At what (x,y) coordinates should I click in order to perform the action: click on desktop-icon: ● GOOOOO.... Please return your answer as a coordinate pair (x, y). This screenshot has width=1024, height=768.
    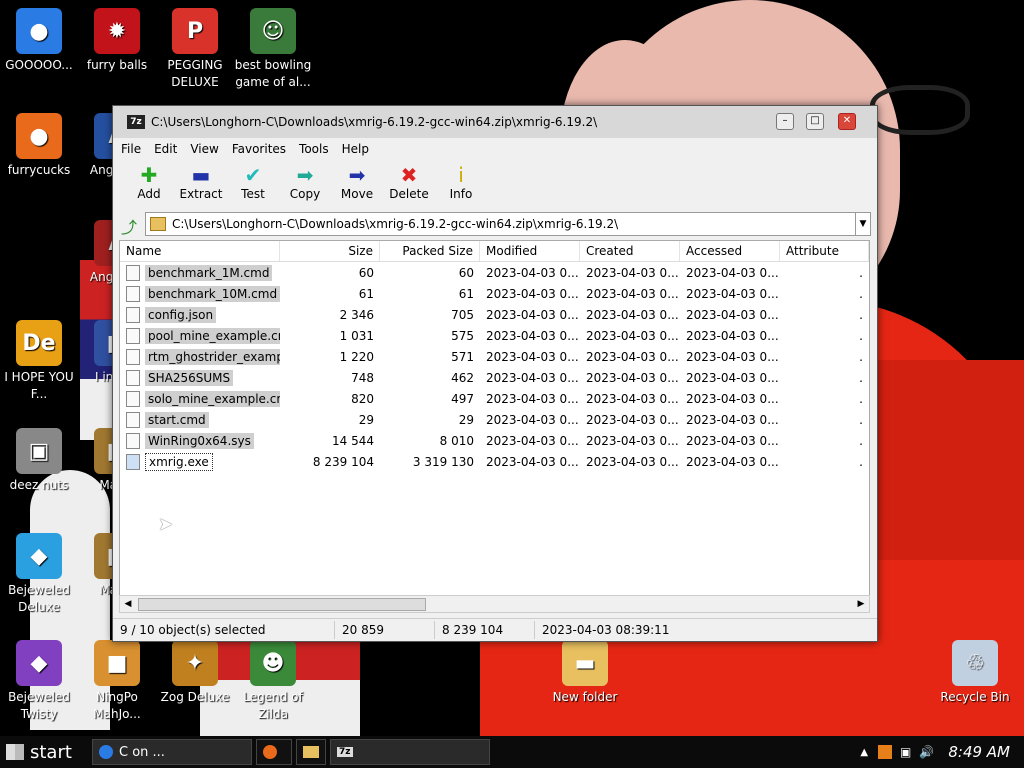
    Looking at the image, I should click on (39, 41).